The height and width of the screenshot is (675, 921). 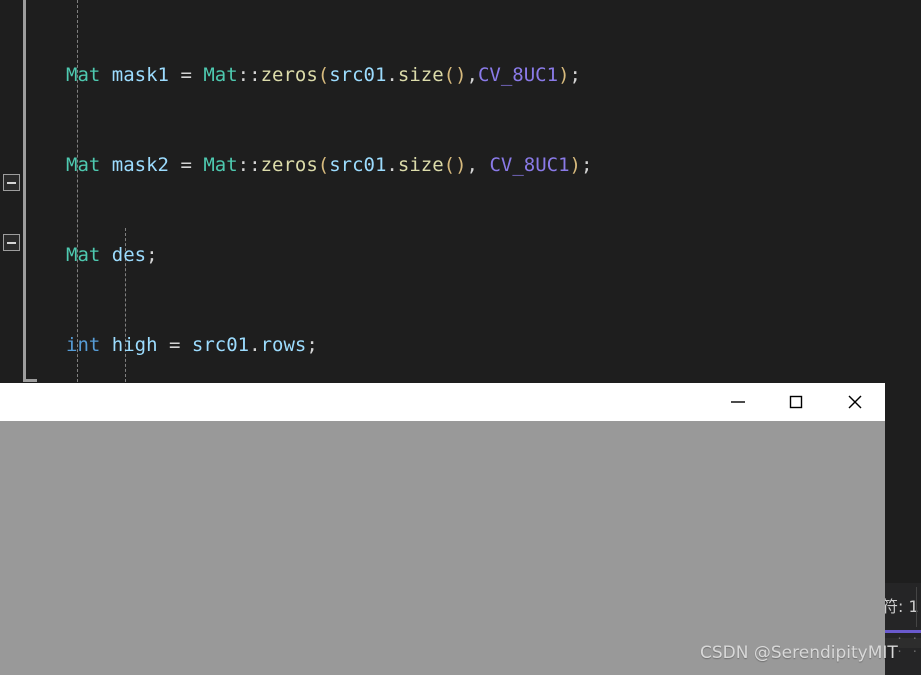 I want to click on square-icon, so click(x=796, y=402).